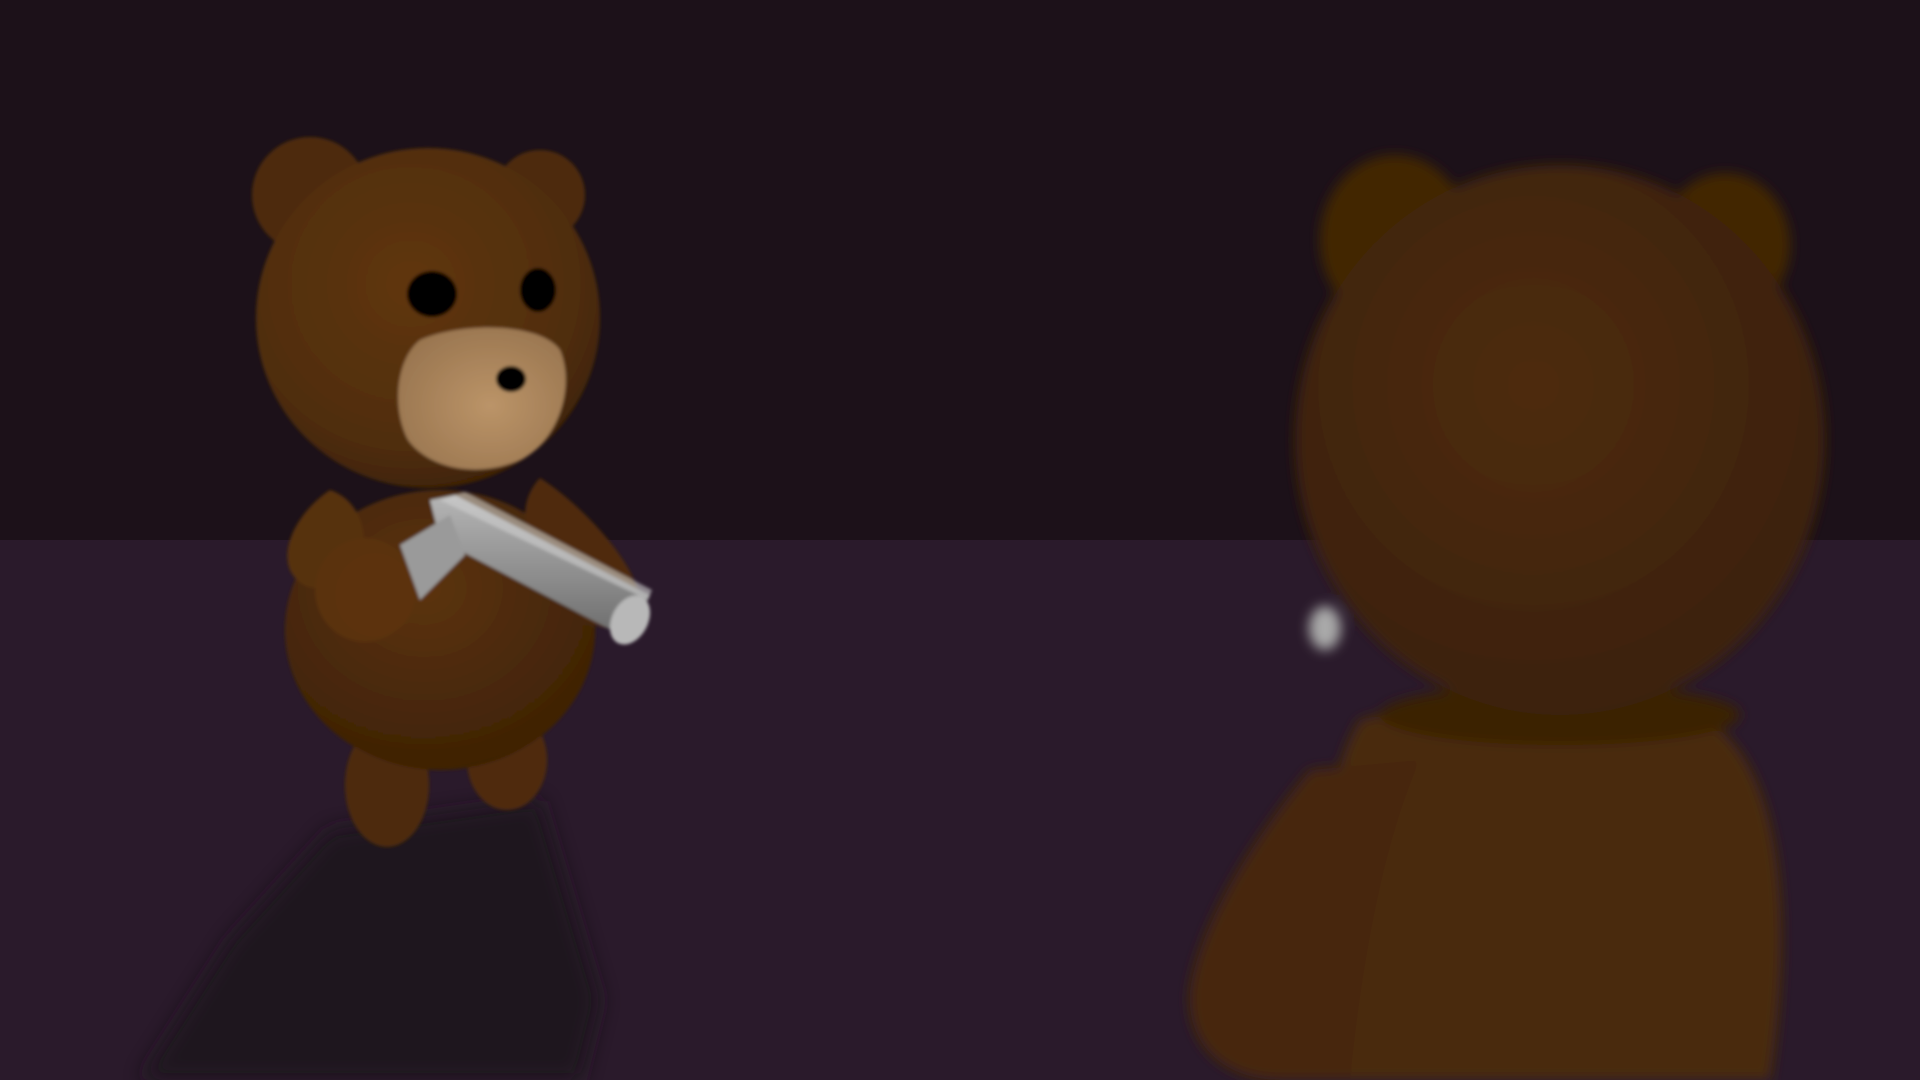 This screenshot has width=1920, height=1080. What do you see at coordinates (482, 398) in the screenshot?
I see `enemy-bear-muzzle` at bounding box center [482, 398].